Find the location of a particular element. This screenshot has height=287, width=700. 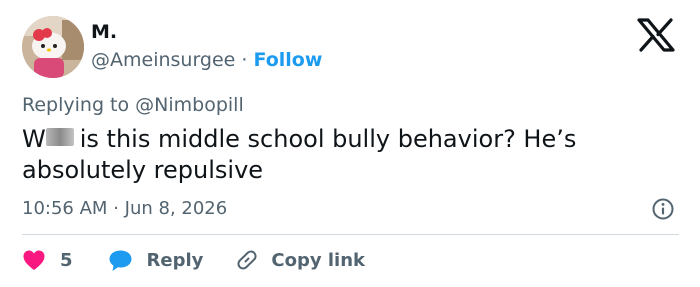

x-logo-icon is located at coordinates (656, 35).